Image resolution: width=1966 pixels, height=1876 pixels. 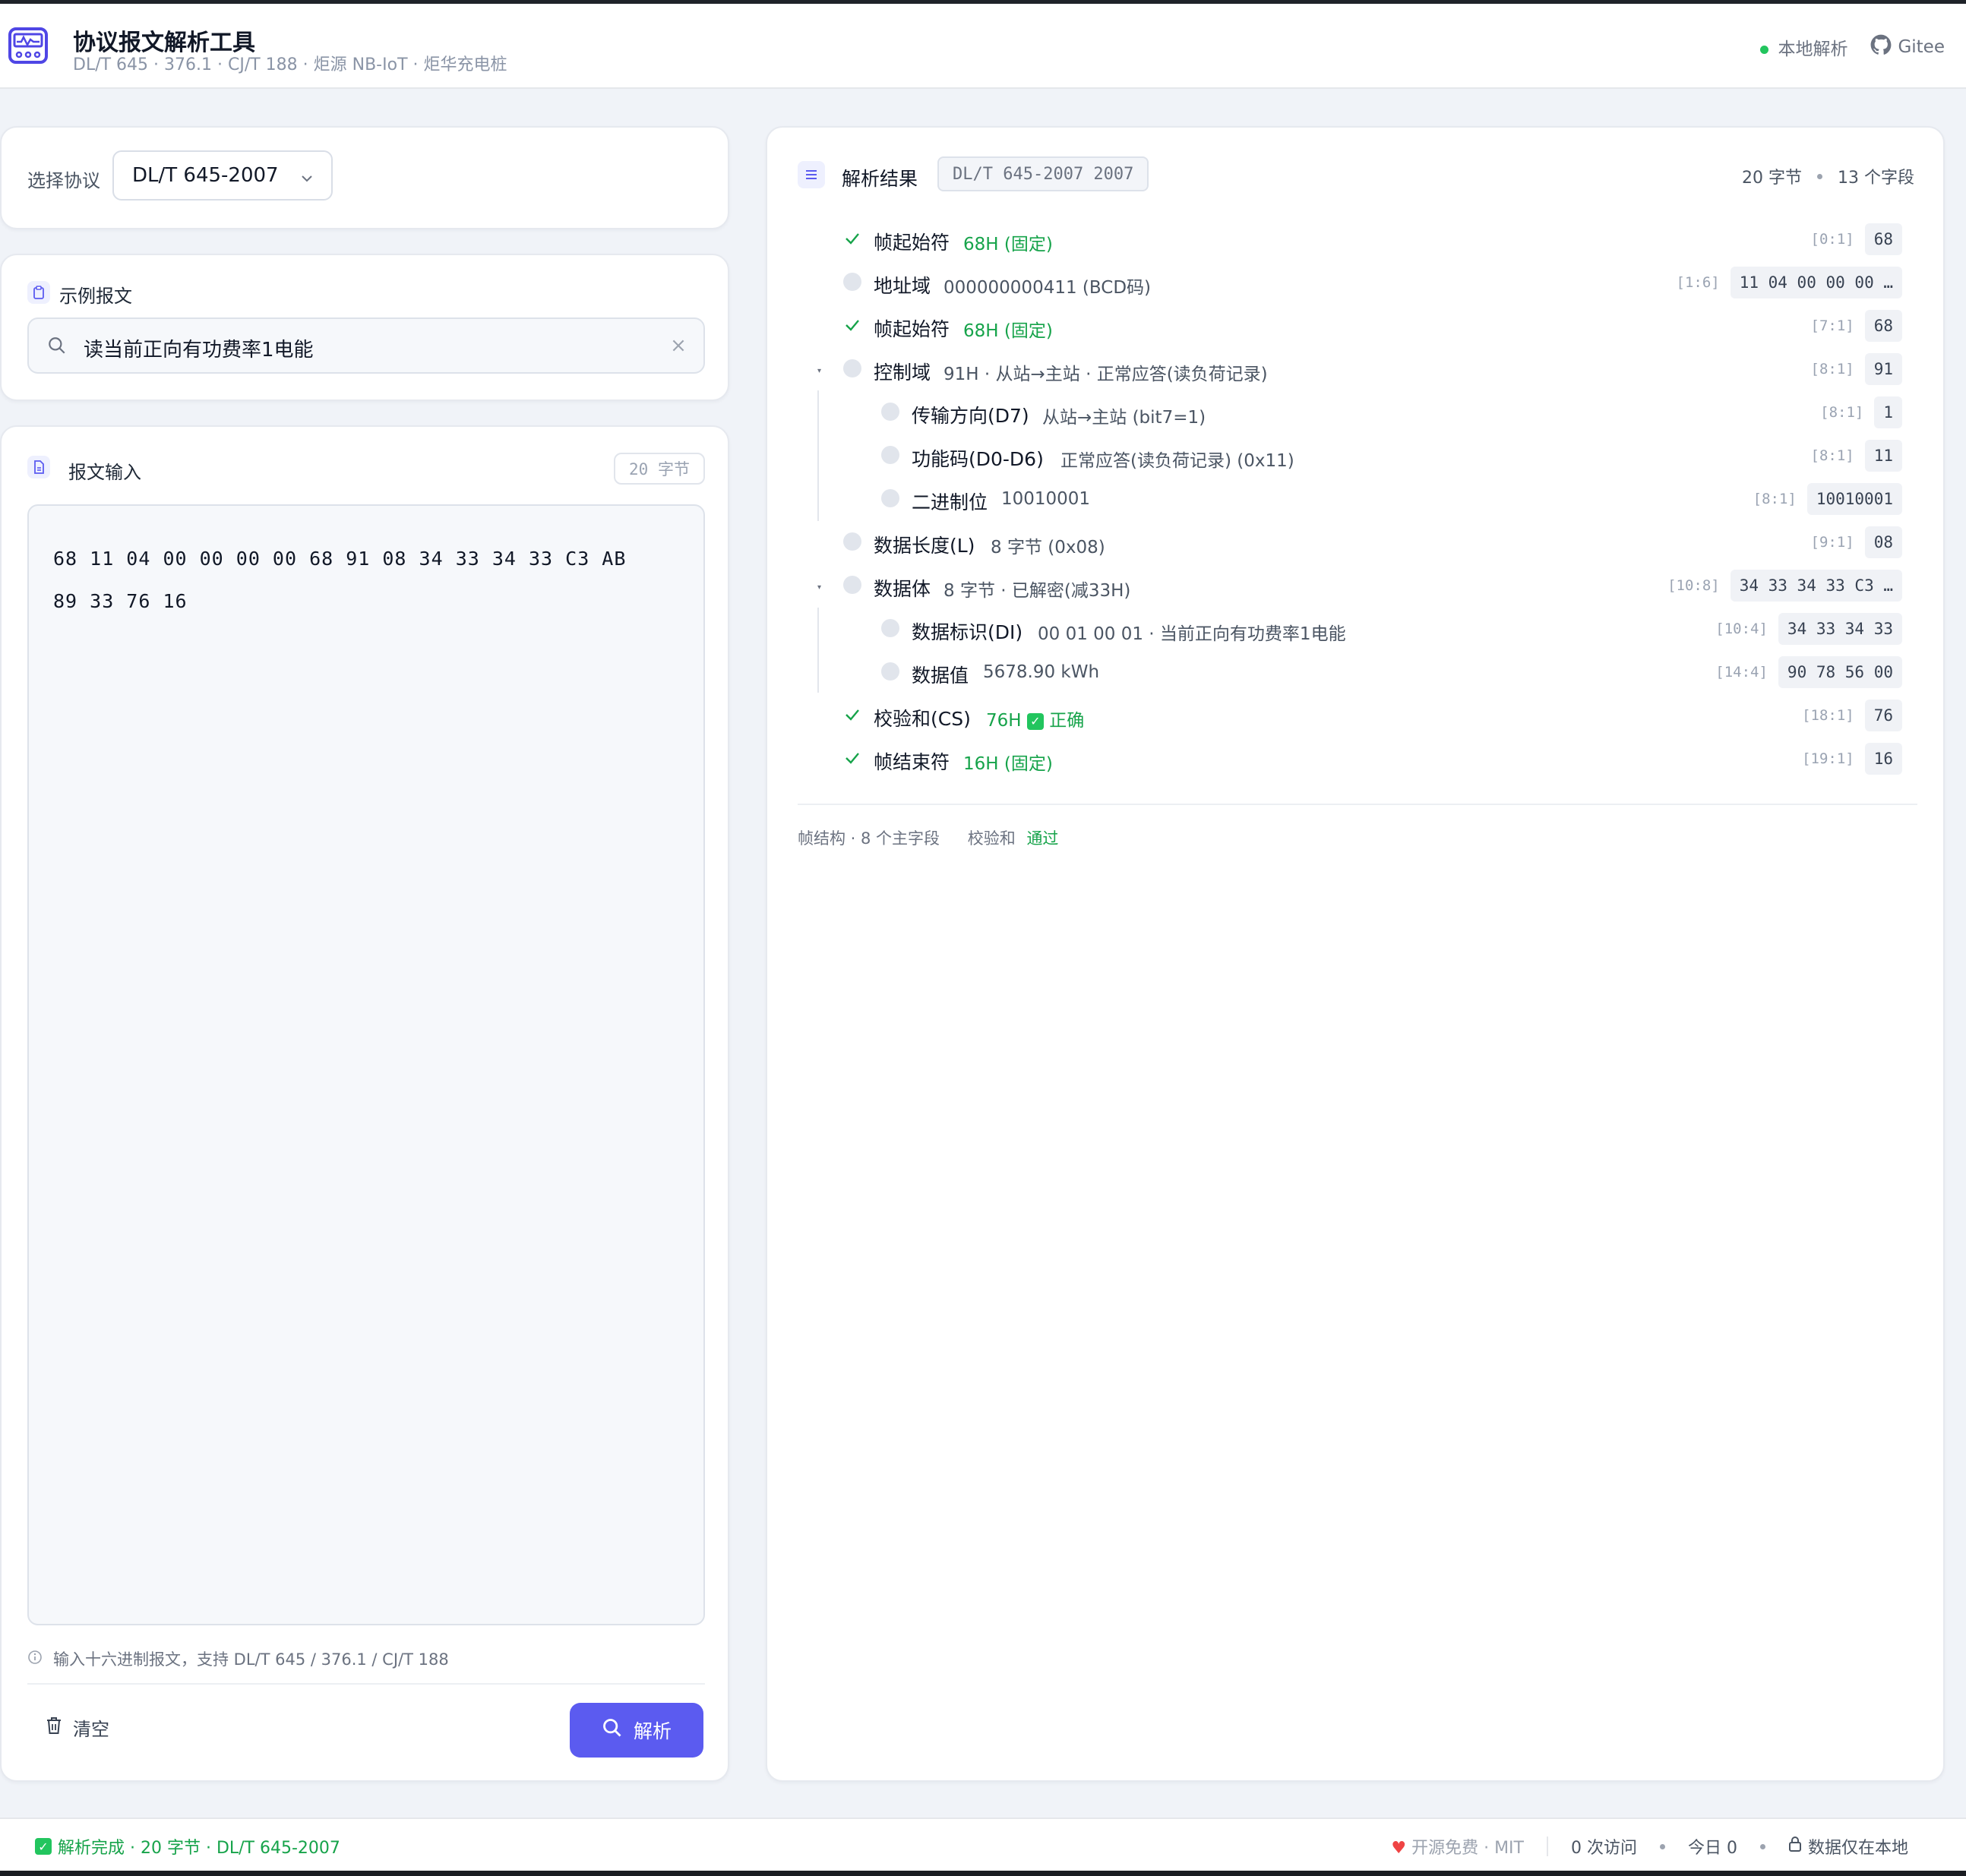 What do you see at coordinates (1356, 673) in the screenshot?
I see `field-row-data-value: 数据值 5678.90 kWh [14:4] 90 78 56 00` at bounding box center [1356, 673].